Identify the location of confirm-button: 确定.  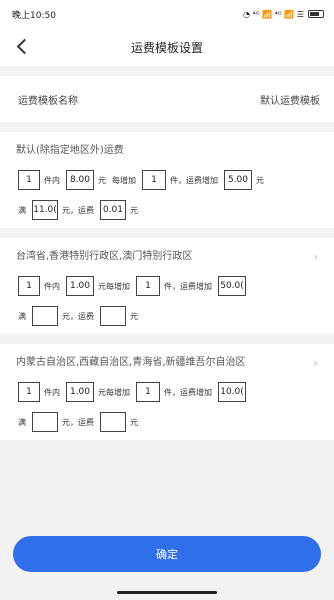
(167, 554).